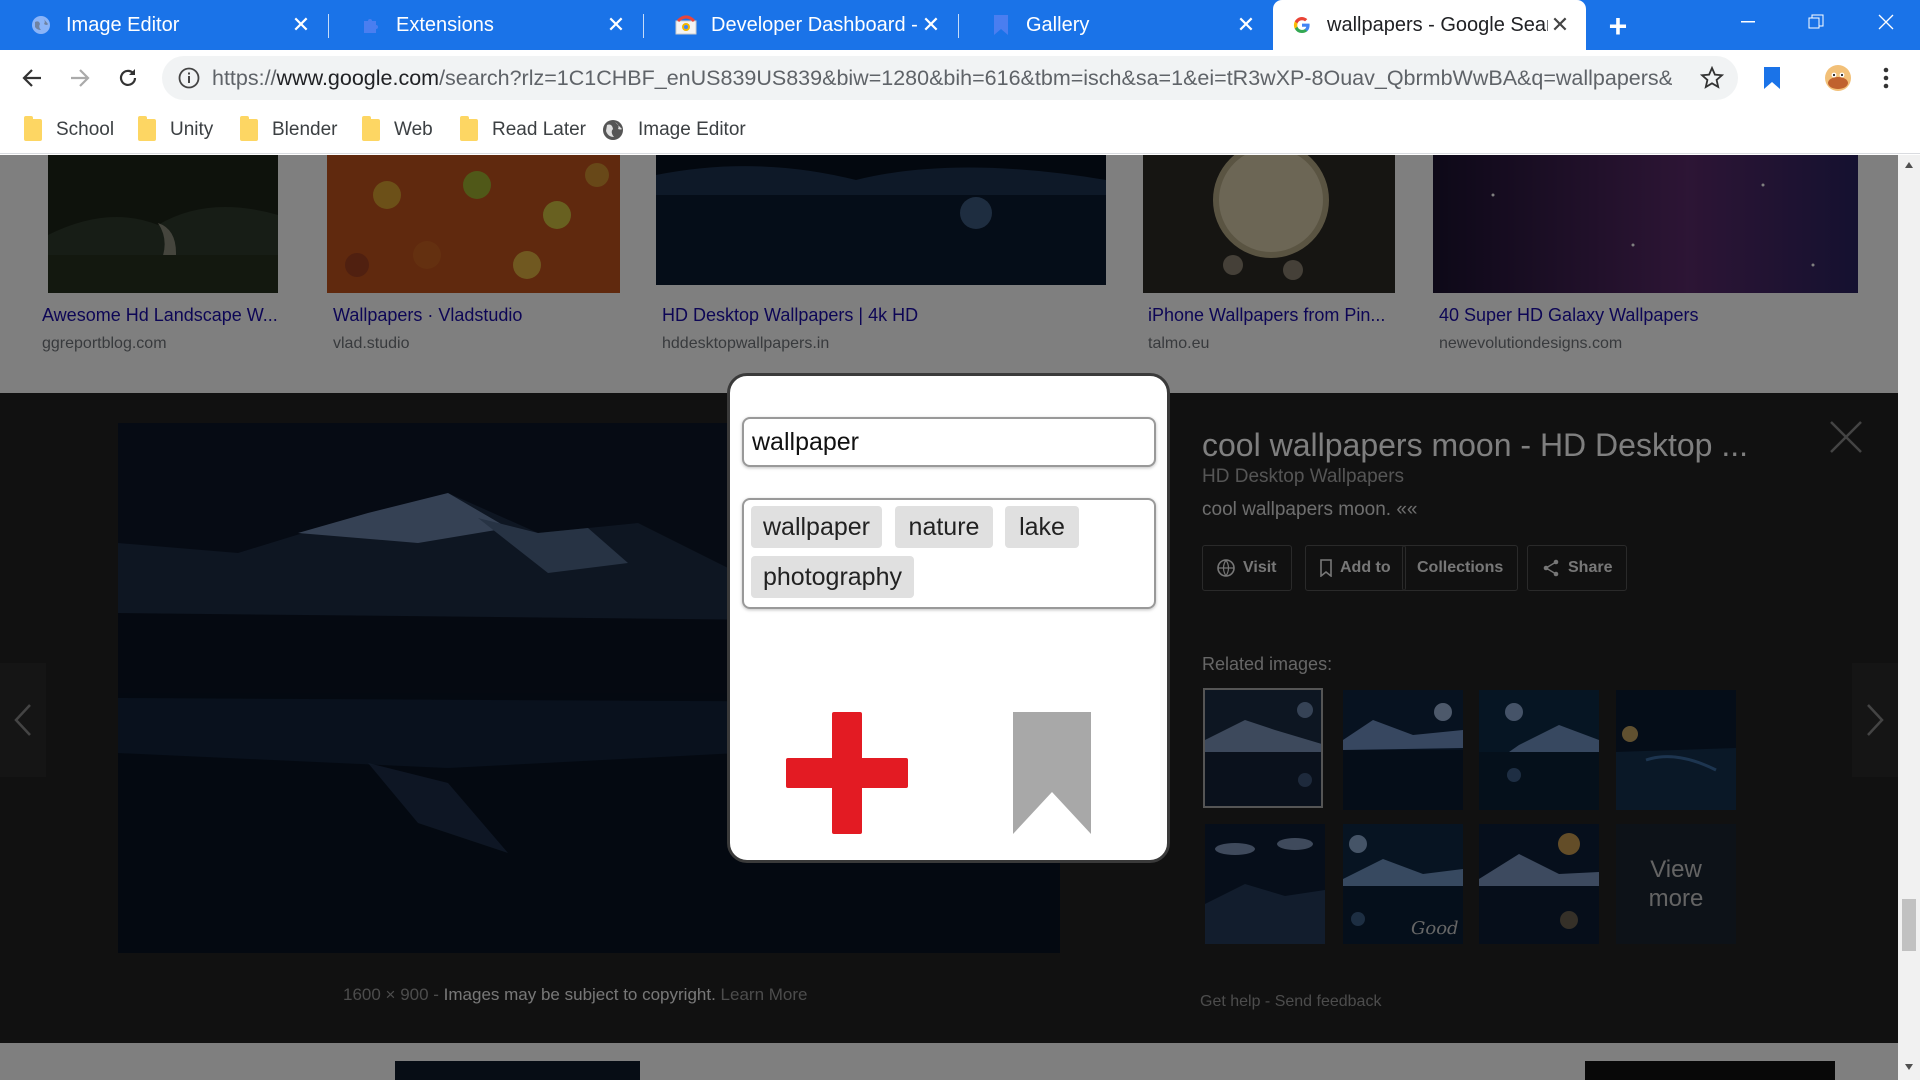 This screenshot has width=1920, height=1080. I want to click on bookmark-image-editor: Image Editor, so click(674, 130).